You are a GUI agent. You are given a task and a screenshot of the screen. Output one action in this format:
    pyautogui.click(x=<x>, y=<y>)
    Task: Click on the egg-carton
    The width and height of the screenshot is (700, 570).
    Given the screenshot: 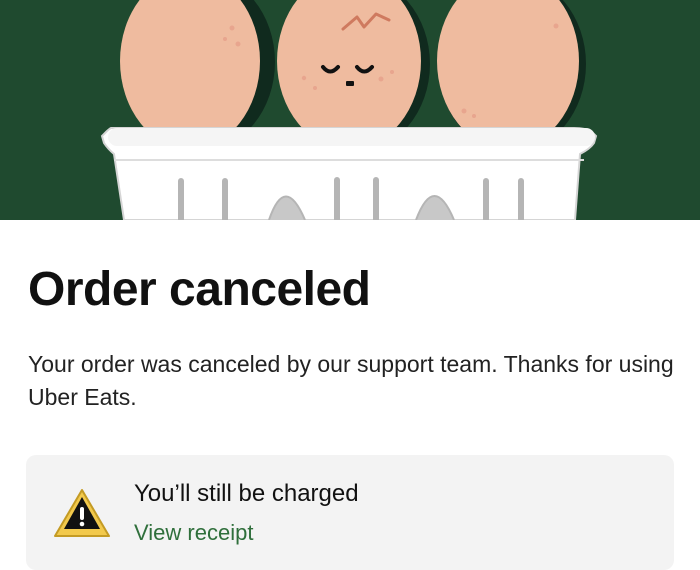 What is the action you would take?
    pyautogui.click(x=349, y=173)
    